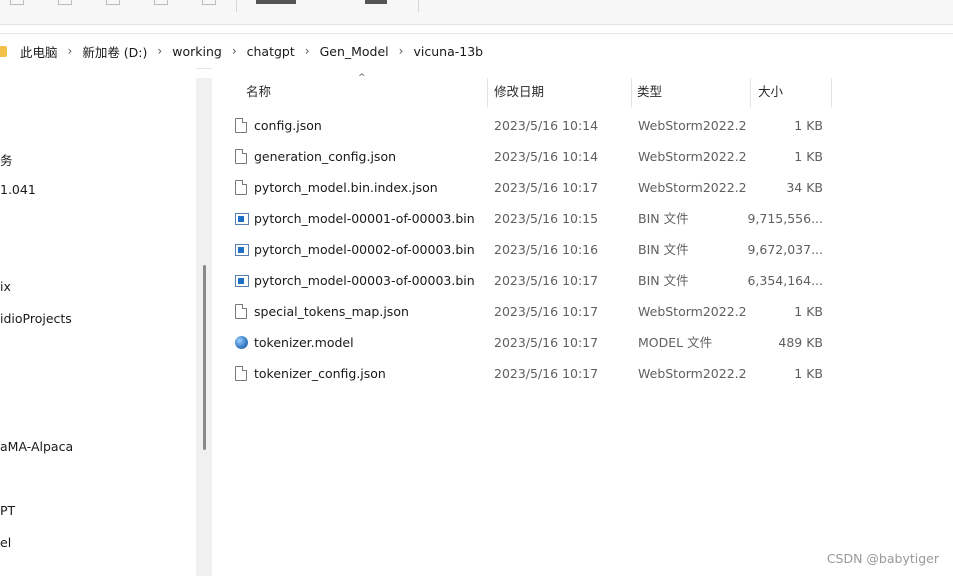 Image resolution: width=953 pixels, height=576 pixels. Describe the element at coordinates (376, 2) in the screenshot. I see `view-button` at that location.